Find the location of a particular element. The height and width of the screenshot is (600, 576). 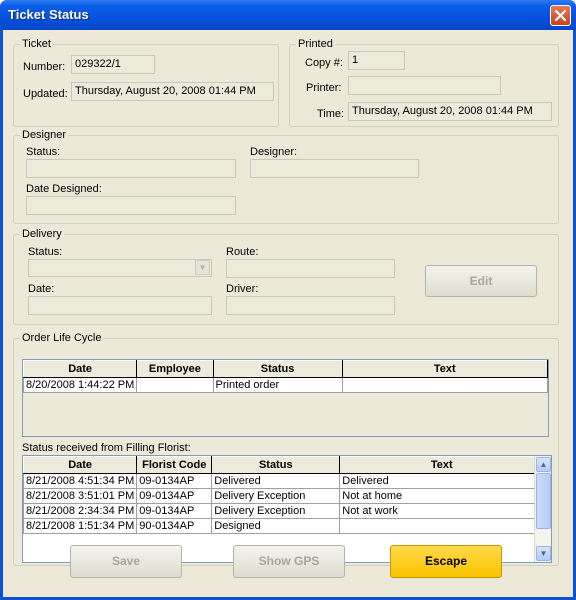

printer-field is located at coordinates (424, 85).